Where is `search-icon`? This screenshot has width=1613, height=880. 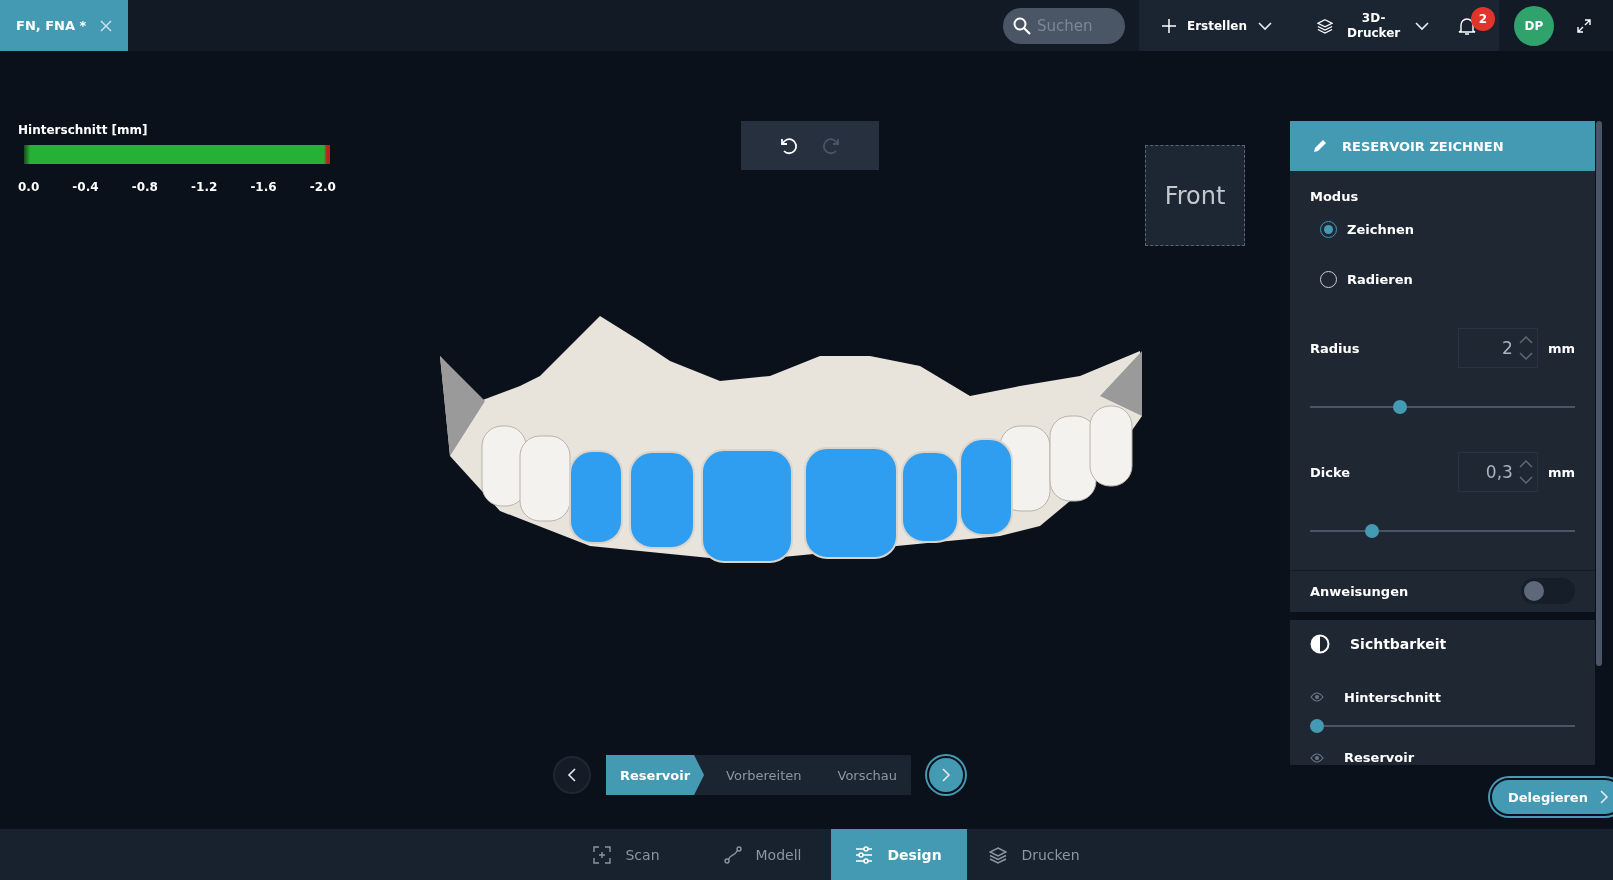
search-icon is located at coordinates (1021, 25).